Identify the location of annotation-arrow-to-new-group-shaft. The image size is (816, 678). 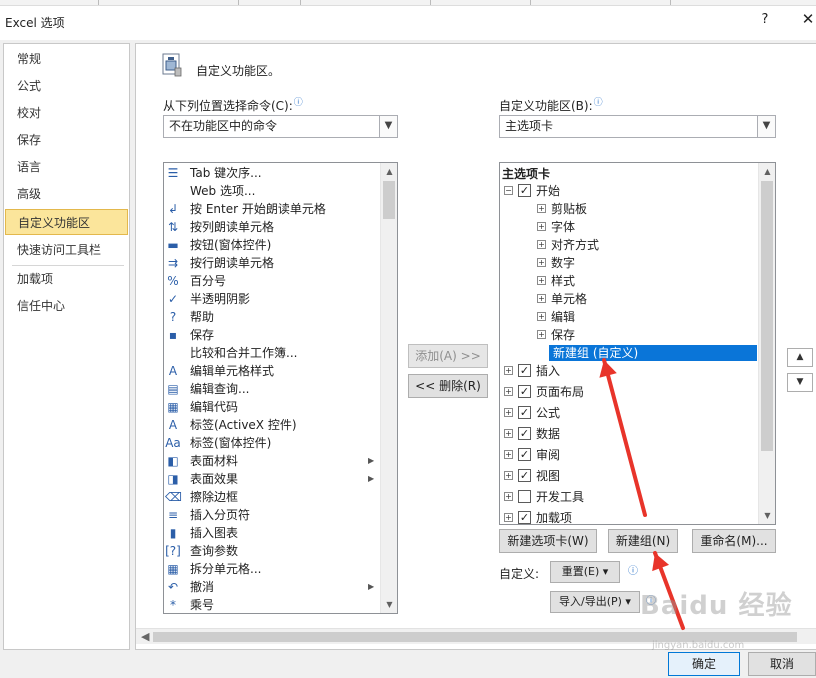
(624, 437).